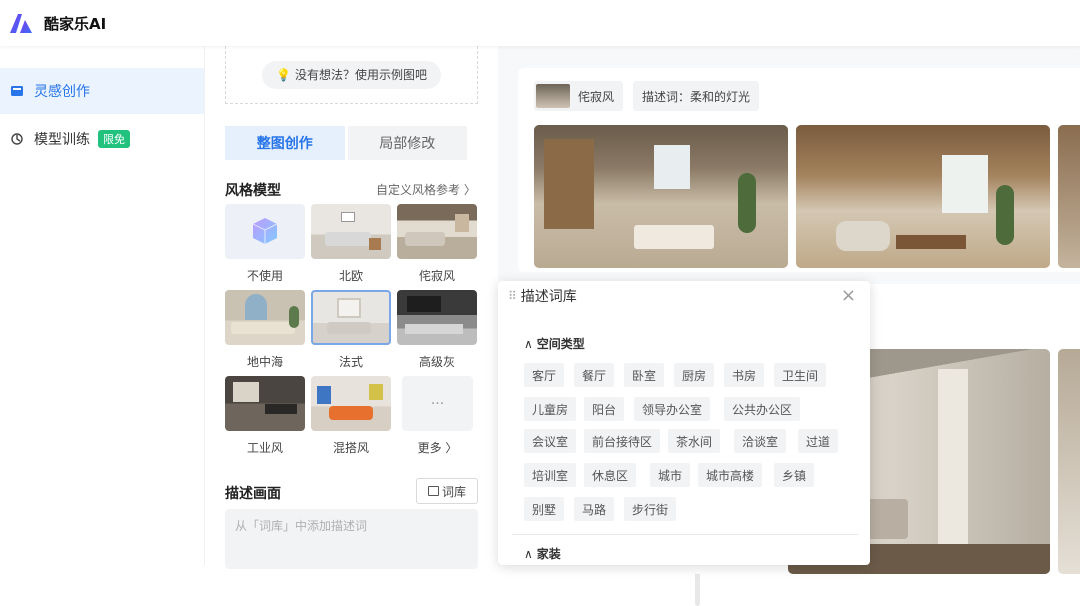 This screenshot has width=1080, height=606. Describe the element at coordinates (604, 409) in the screenshot. I see `word-tag: 阳台` at that location.